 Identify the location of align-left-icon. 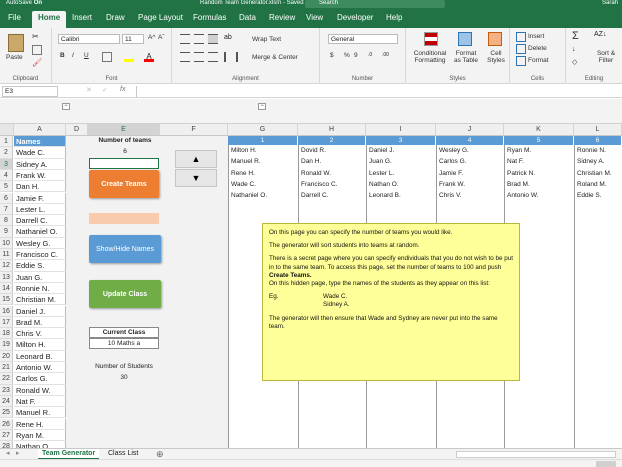
(185, 57).